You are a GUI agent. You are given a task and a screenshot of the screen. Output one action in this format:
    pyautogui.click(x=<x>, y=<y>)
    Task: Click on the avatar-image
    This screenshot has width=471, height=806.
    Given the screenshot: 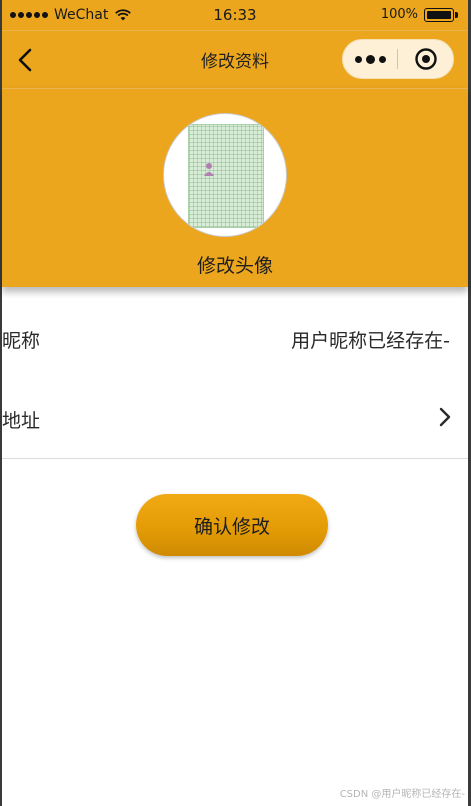 What is the action you would take?
    pyautogui.click(x=226, y=176)
    